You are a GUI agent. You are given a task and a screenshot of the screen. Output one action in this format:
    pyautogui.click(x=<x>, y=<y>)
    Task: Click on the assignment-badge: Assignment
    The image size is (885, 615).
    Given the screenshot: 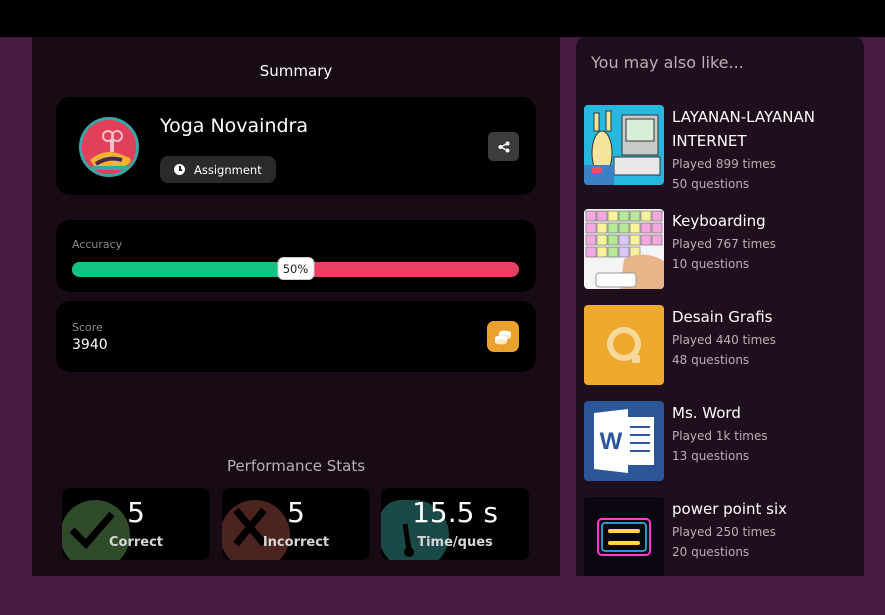 What is the action you would take?
    pyautogui.click(x=218, y=169)
    